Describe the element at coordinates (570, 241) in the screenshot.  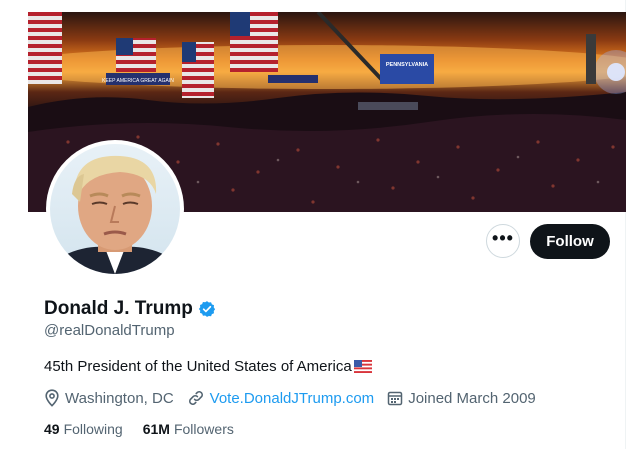
I see `follow-button: Follow` at that location.